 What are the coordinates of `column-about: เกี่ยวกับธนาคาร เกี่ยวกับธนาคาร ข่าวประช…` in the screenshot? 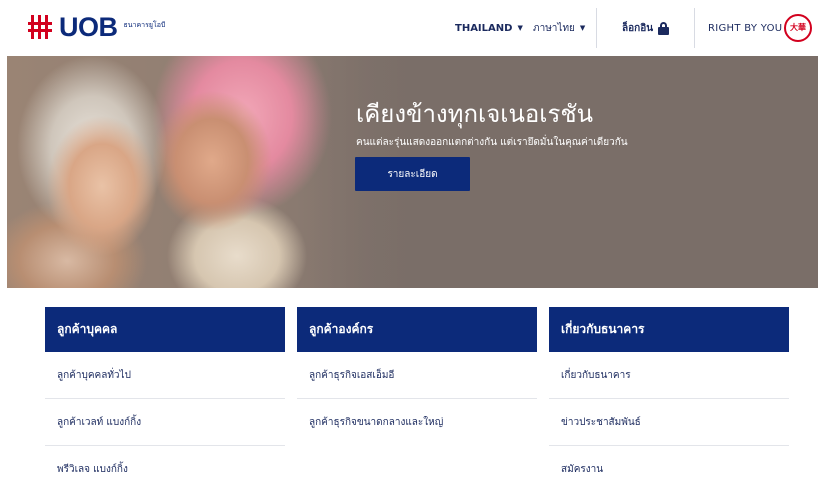 It's located at (669, 400).